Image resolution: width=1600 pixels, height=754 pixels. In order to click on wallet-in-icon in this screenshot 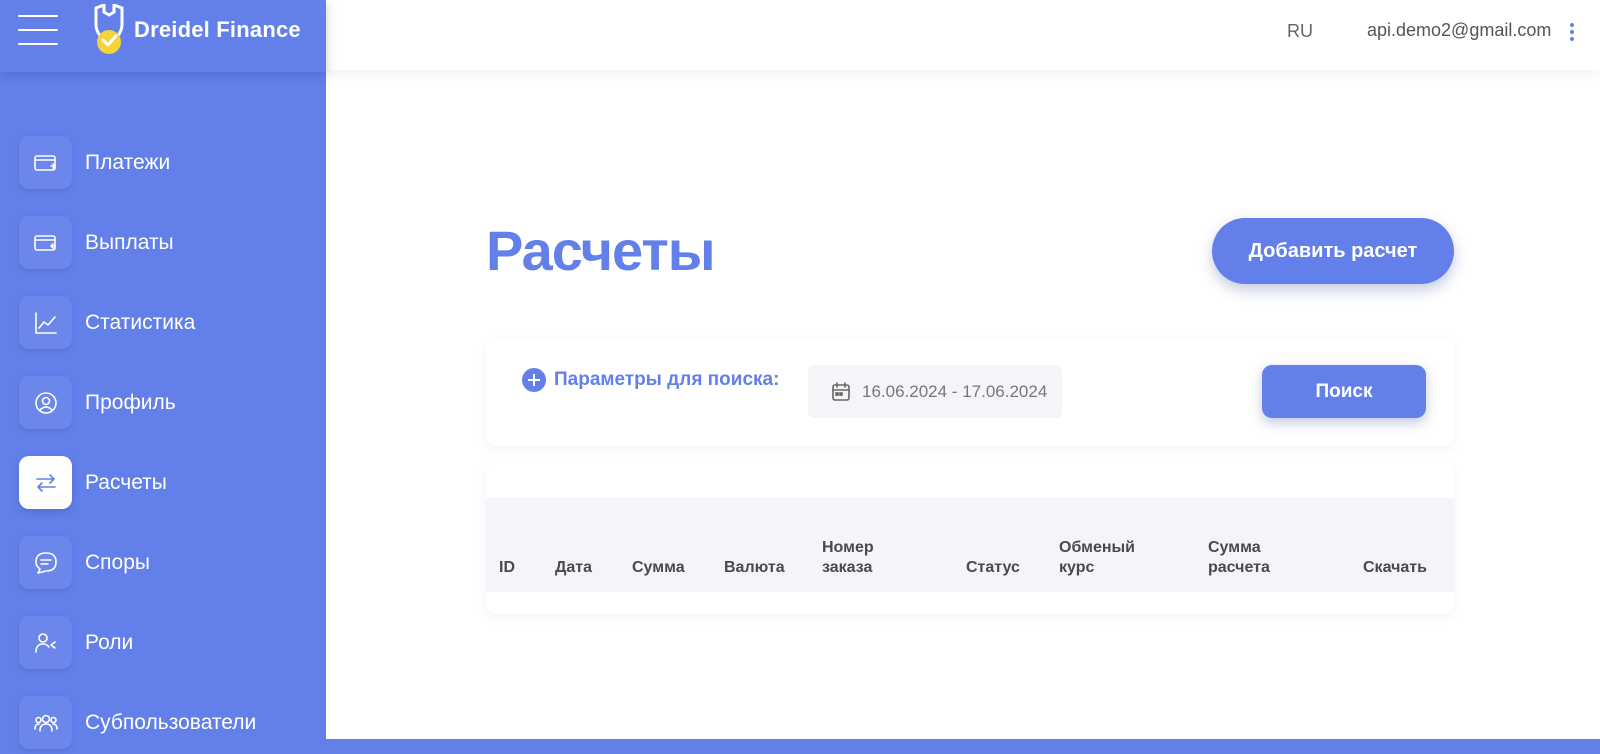, I will do `click(45, 162)`.